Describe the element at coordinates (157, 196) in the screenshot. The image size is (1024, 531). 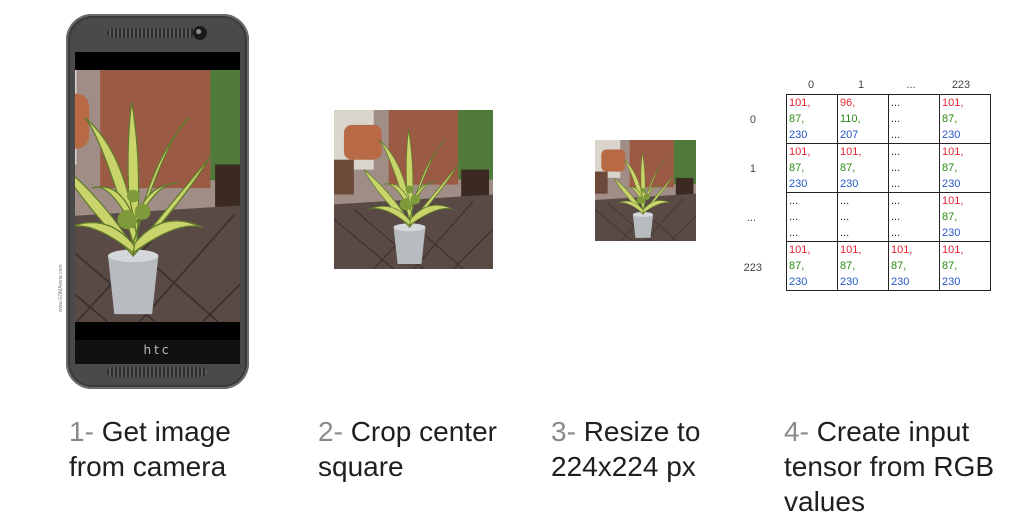
I see `phone-screen-image` at that location.